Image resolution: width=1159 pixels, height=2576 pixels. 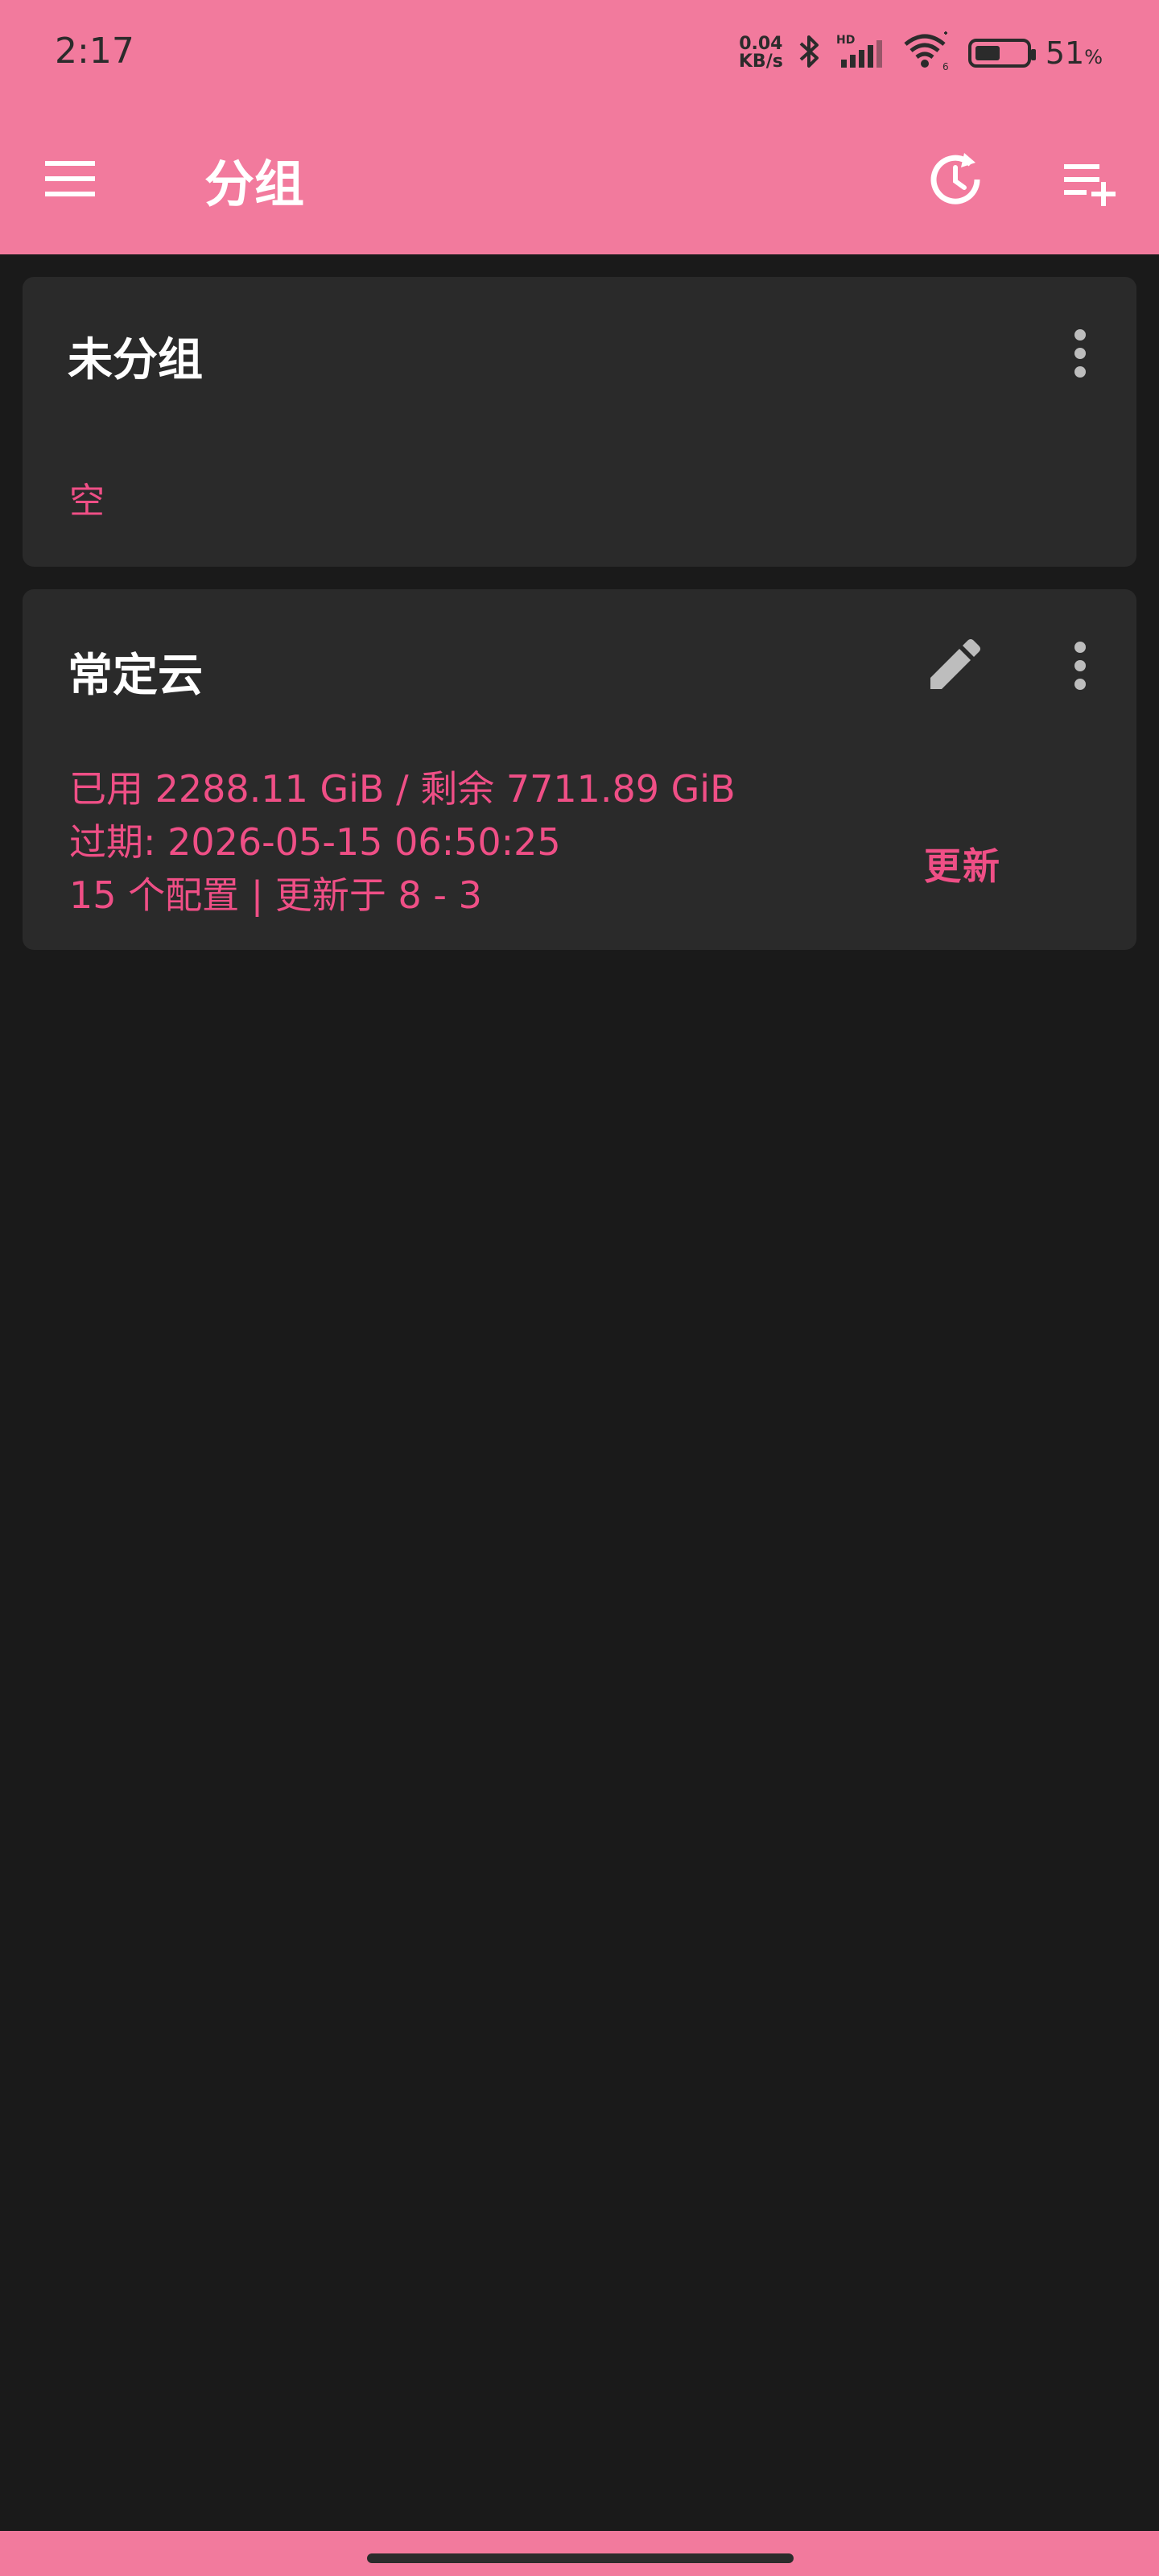 What do you see at coordinates (579, 181) in the screenshot?
I see `app-bar: 分组` at bounding box center [579, 181].